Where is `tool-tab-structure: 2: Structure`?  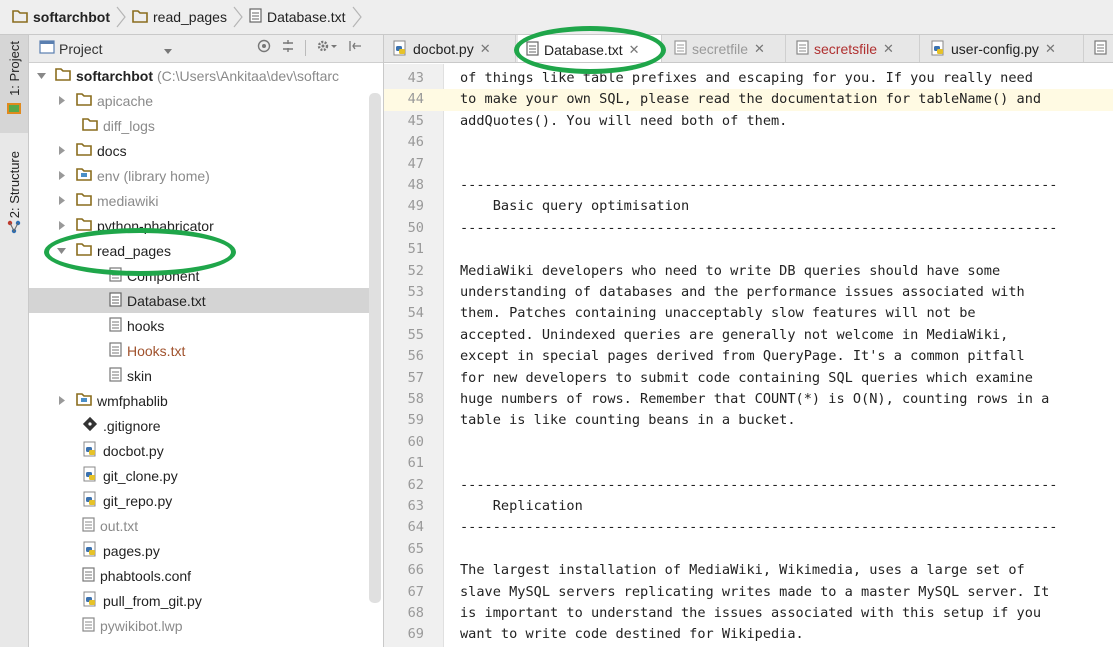 tool-tab-structure: 2: Structure is located at coordinates (14, 210).